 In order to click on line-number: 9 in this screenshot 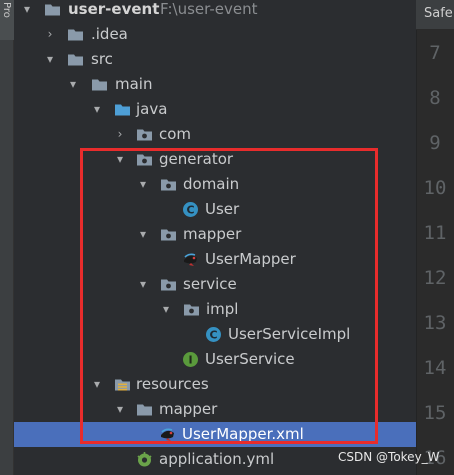, I will do `click(435, 143)`.